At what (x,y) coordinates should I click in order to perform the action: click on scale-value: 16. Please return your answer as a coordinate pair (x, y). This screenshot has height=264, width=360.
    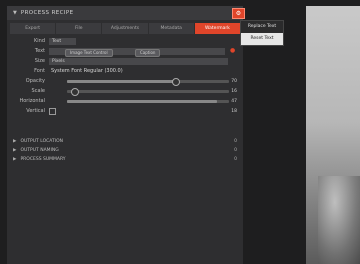
    Looking at the image, I should click on (234, 91).